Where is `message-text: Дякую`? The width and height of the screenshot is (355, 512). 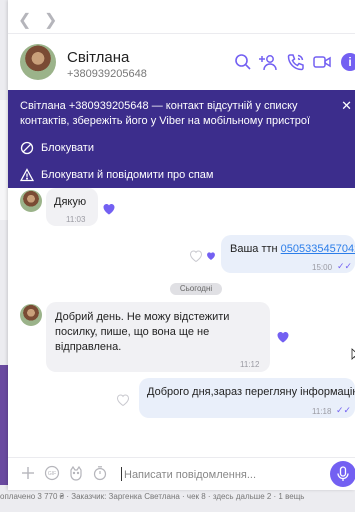 message-text: Дякую is located at coordinates (70, 202).